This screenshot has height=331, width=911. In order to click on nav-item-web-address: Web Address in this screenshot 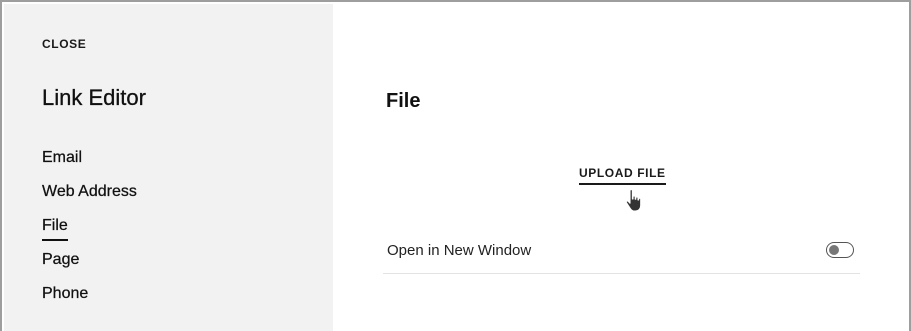, I will do `click(89, 199)`.